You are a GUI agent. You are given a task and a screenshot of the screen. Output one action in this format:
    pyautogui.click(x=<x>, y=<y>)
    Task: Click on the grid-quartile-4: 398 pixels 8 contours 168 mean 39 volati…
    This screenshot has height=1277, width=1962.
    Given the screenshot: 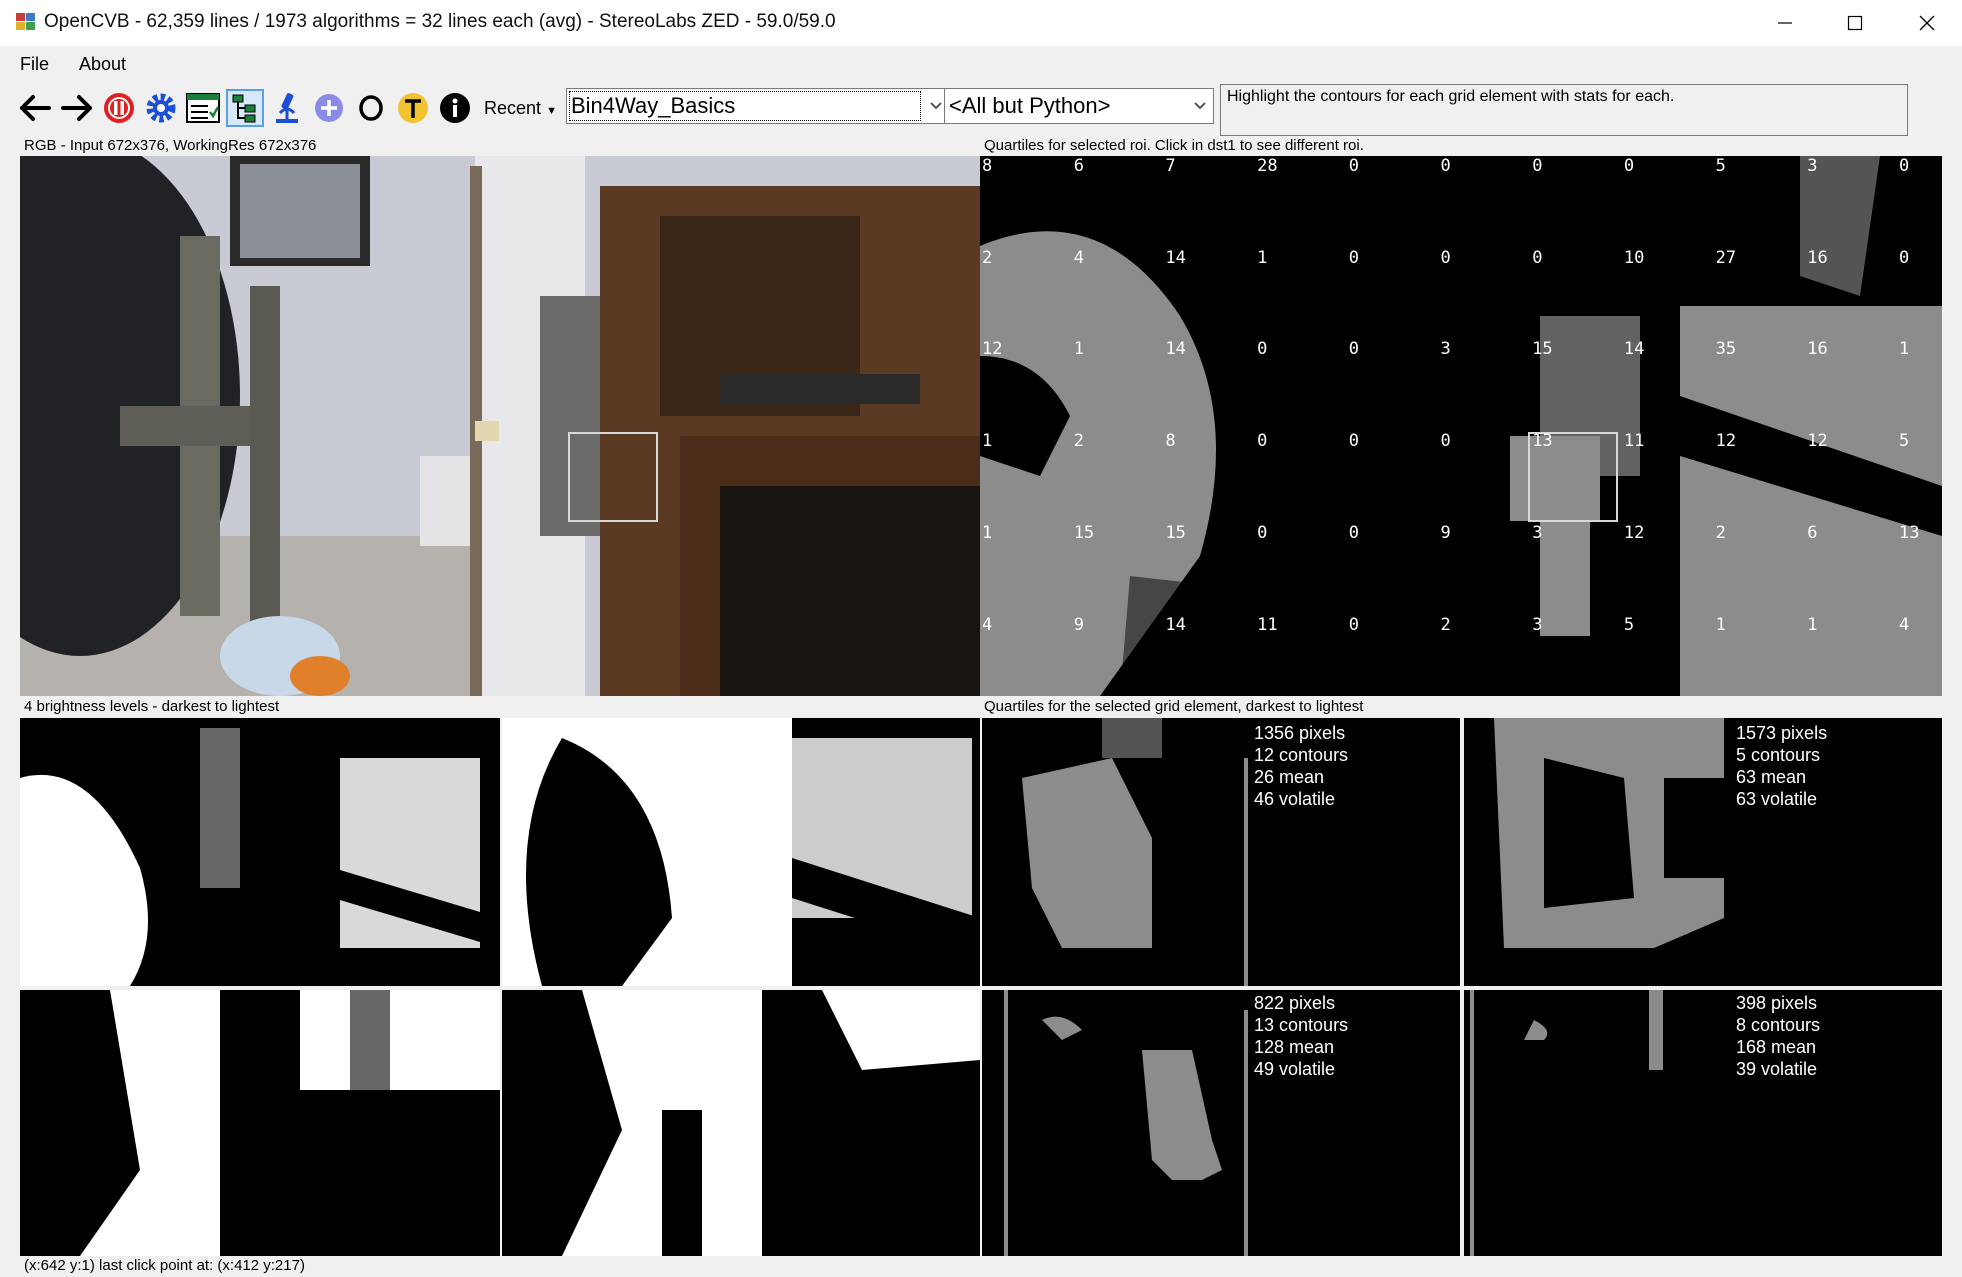 What is the action you would take?
    pyautogui.click(x=1703, y=1123)
    